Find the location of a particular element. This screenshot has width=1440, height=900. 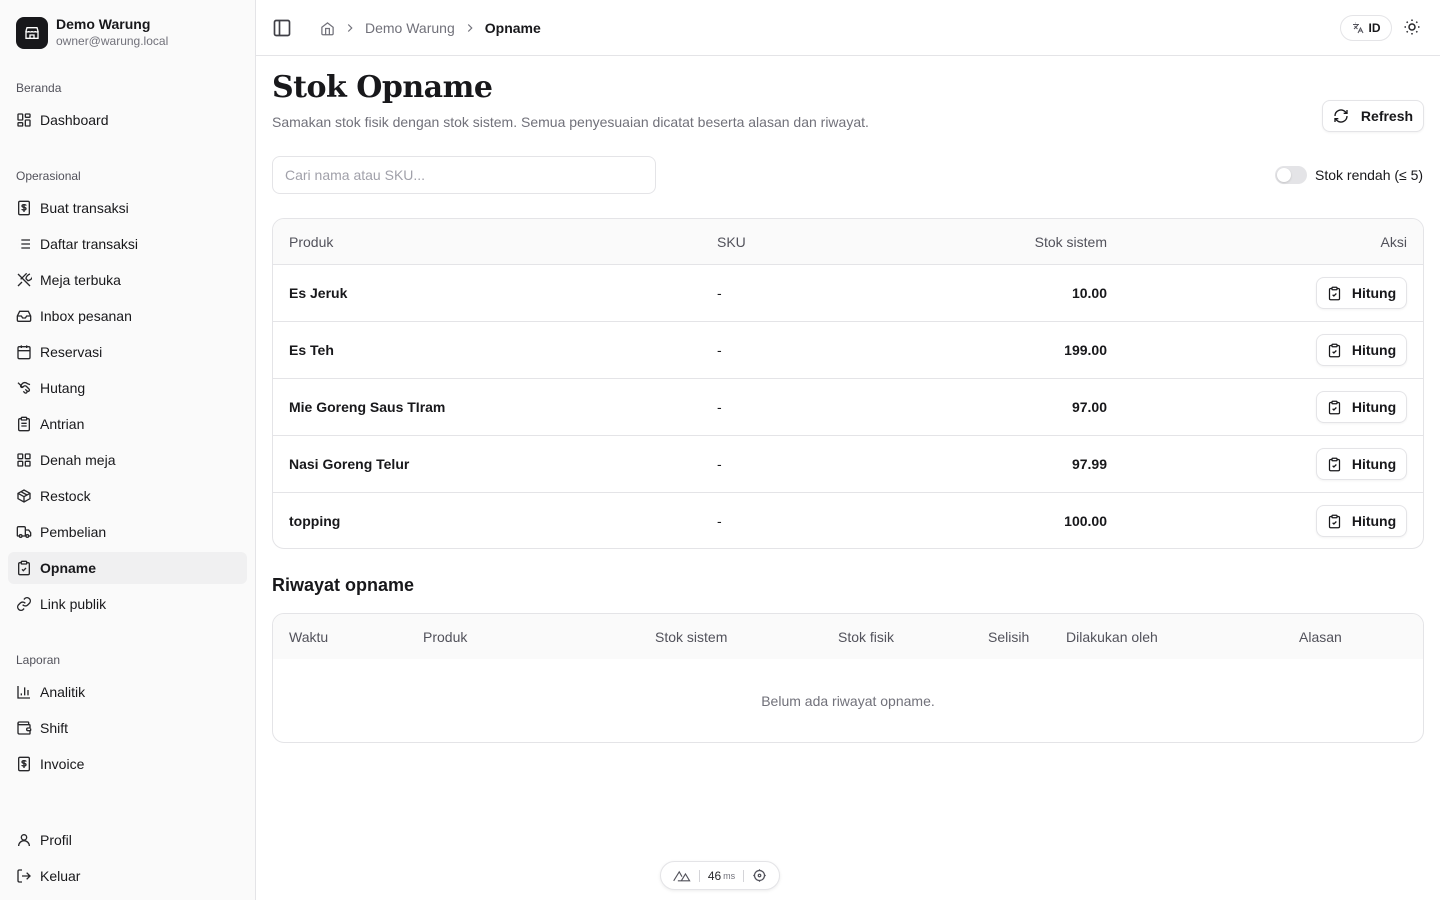

dev-toolbar: 46 ms is located at coordinates (720, 875).